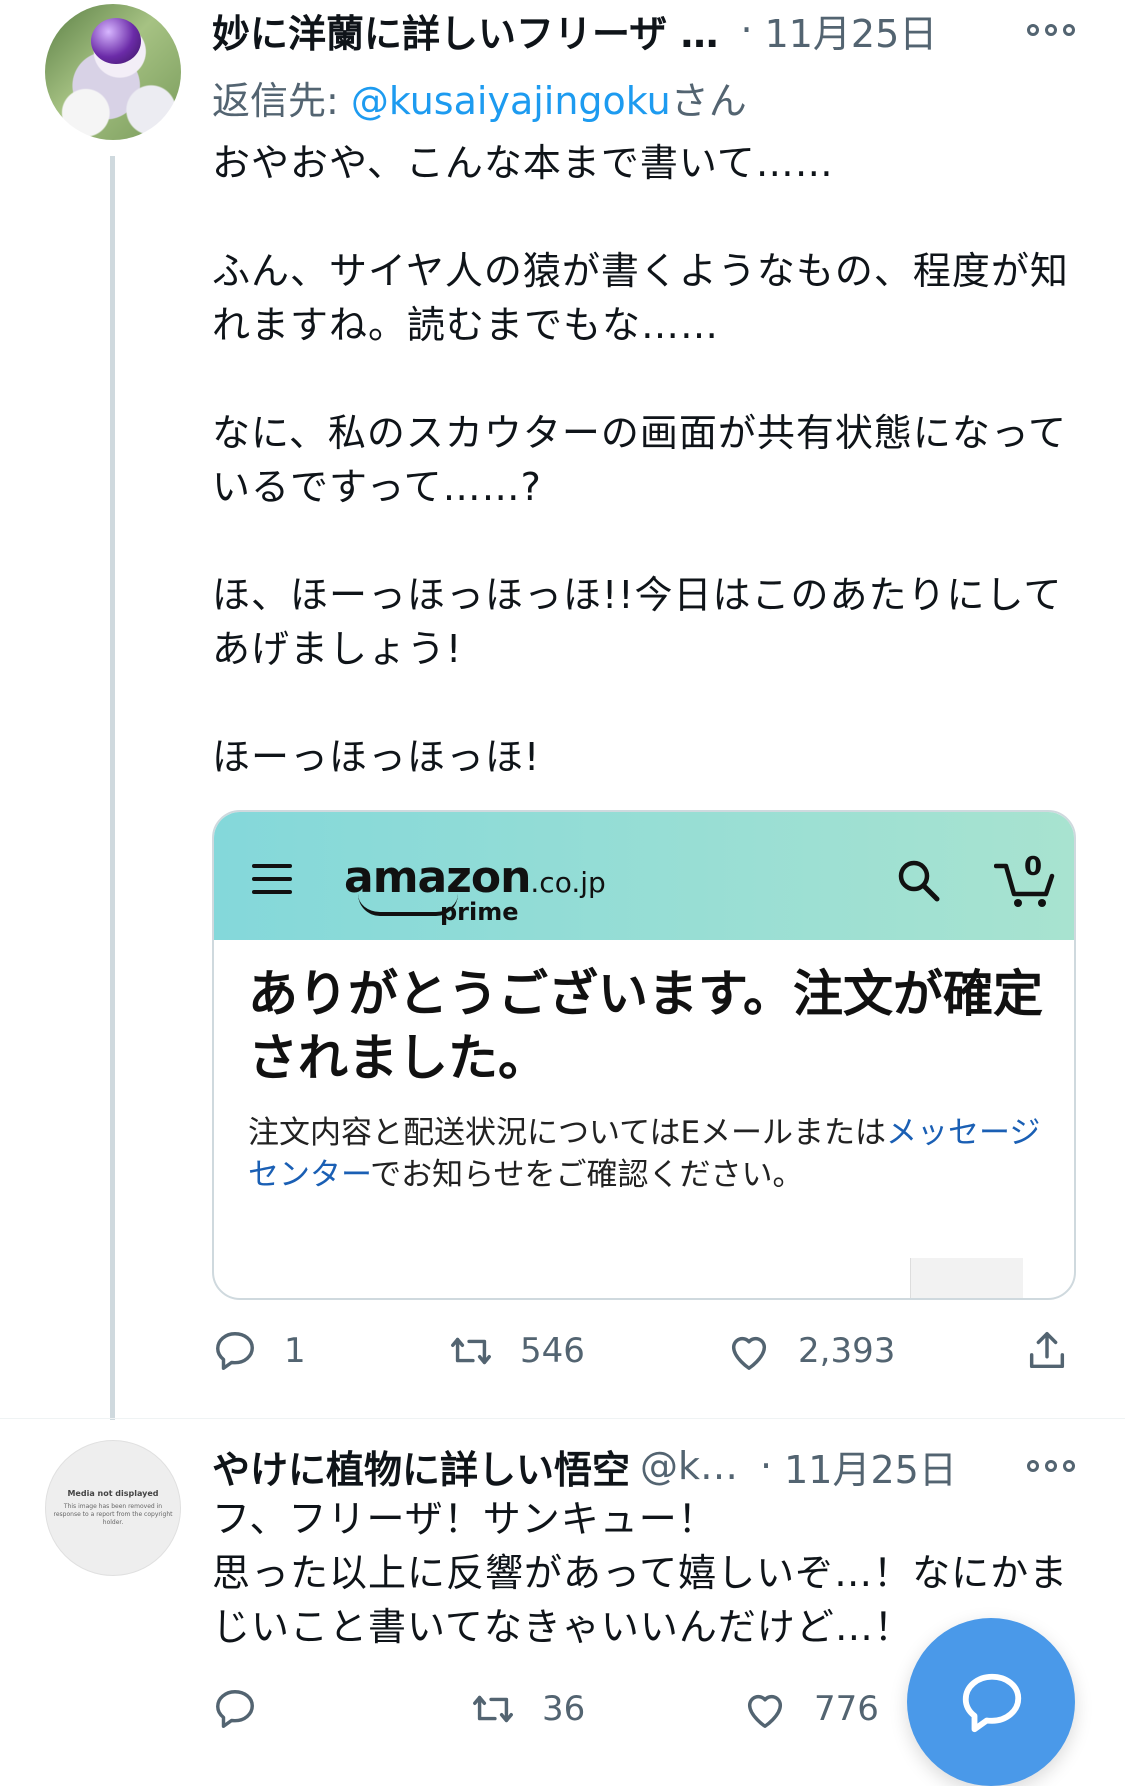 This screenshot has height=1786, width=1125. I want to click on logo-domain: .co.jp, so click(568, 882).